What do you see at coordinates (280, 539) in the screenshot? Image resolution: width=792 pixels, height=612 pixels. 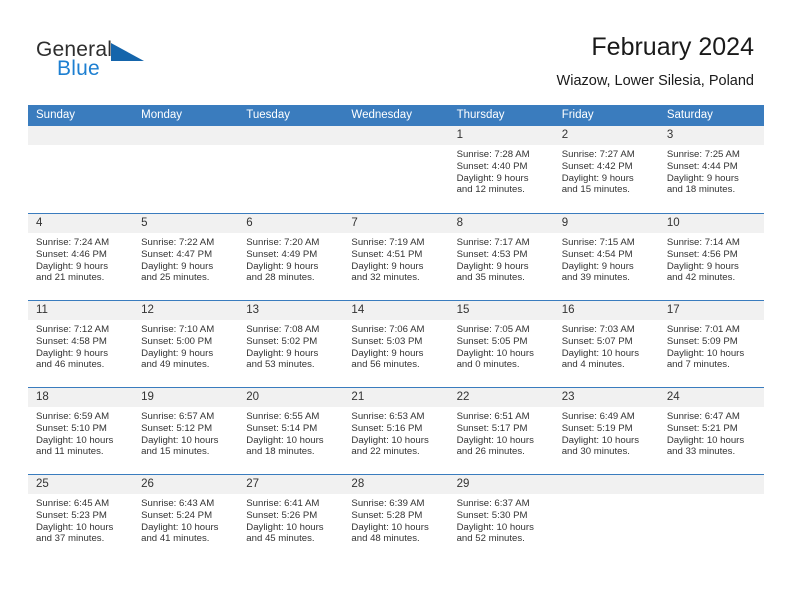 I see `daylight-text-line2: and 45 minutes.` at bounding box center [280, 539].